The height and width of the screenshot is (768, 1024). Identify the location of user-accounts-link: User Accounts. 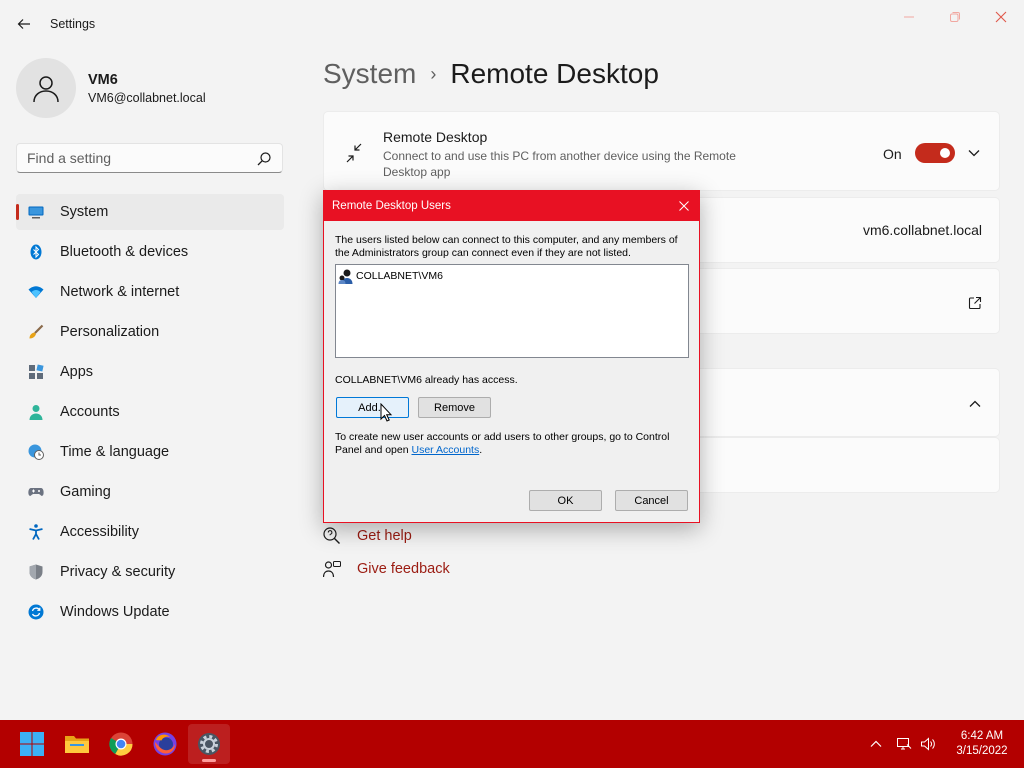
(446, 450).